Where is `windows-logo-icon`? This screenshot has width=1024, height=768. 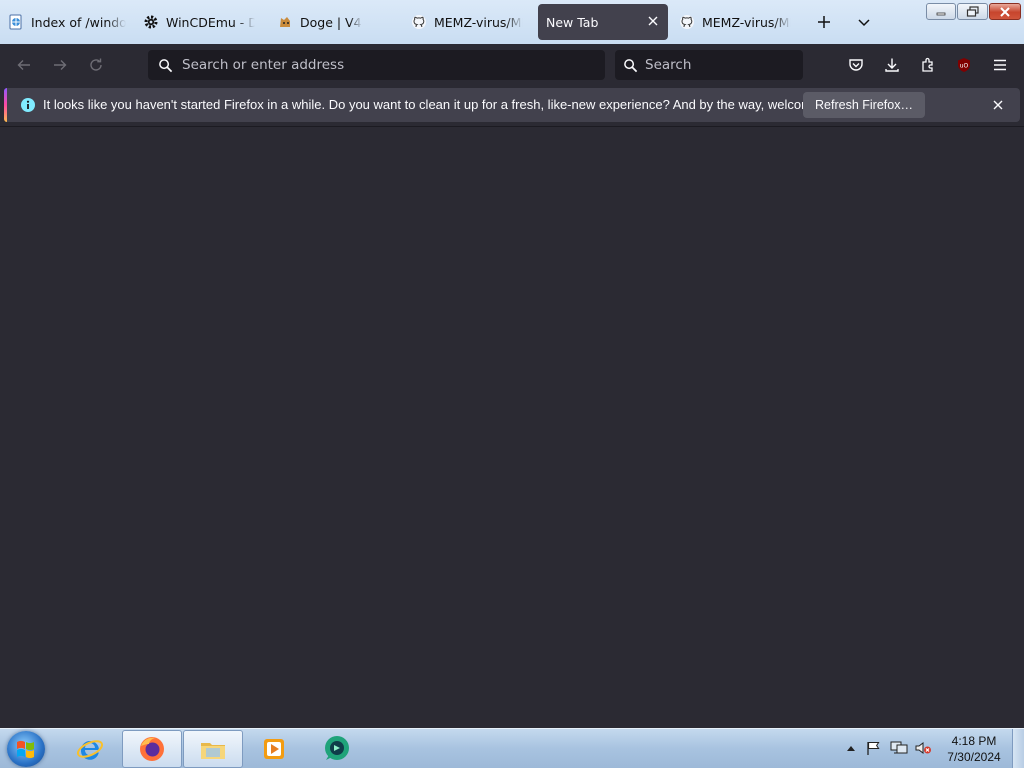
windows-logo-icon is located at coordinates (25, 749).